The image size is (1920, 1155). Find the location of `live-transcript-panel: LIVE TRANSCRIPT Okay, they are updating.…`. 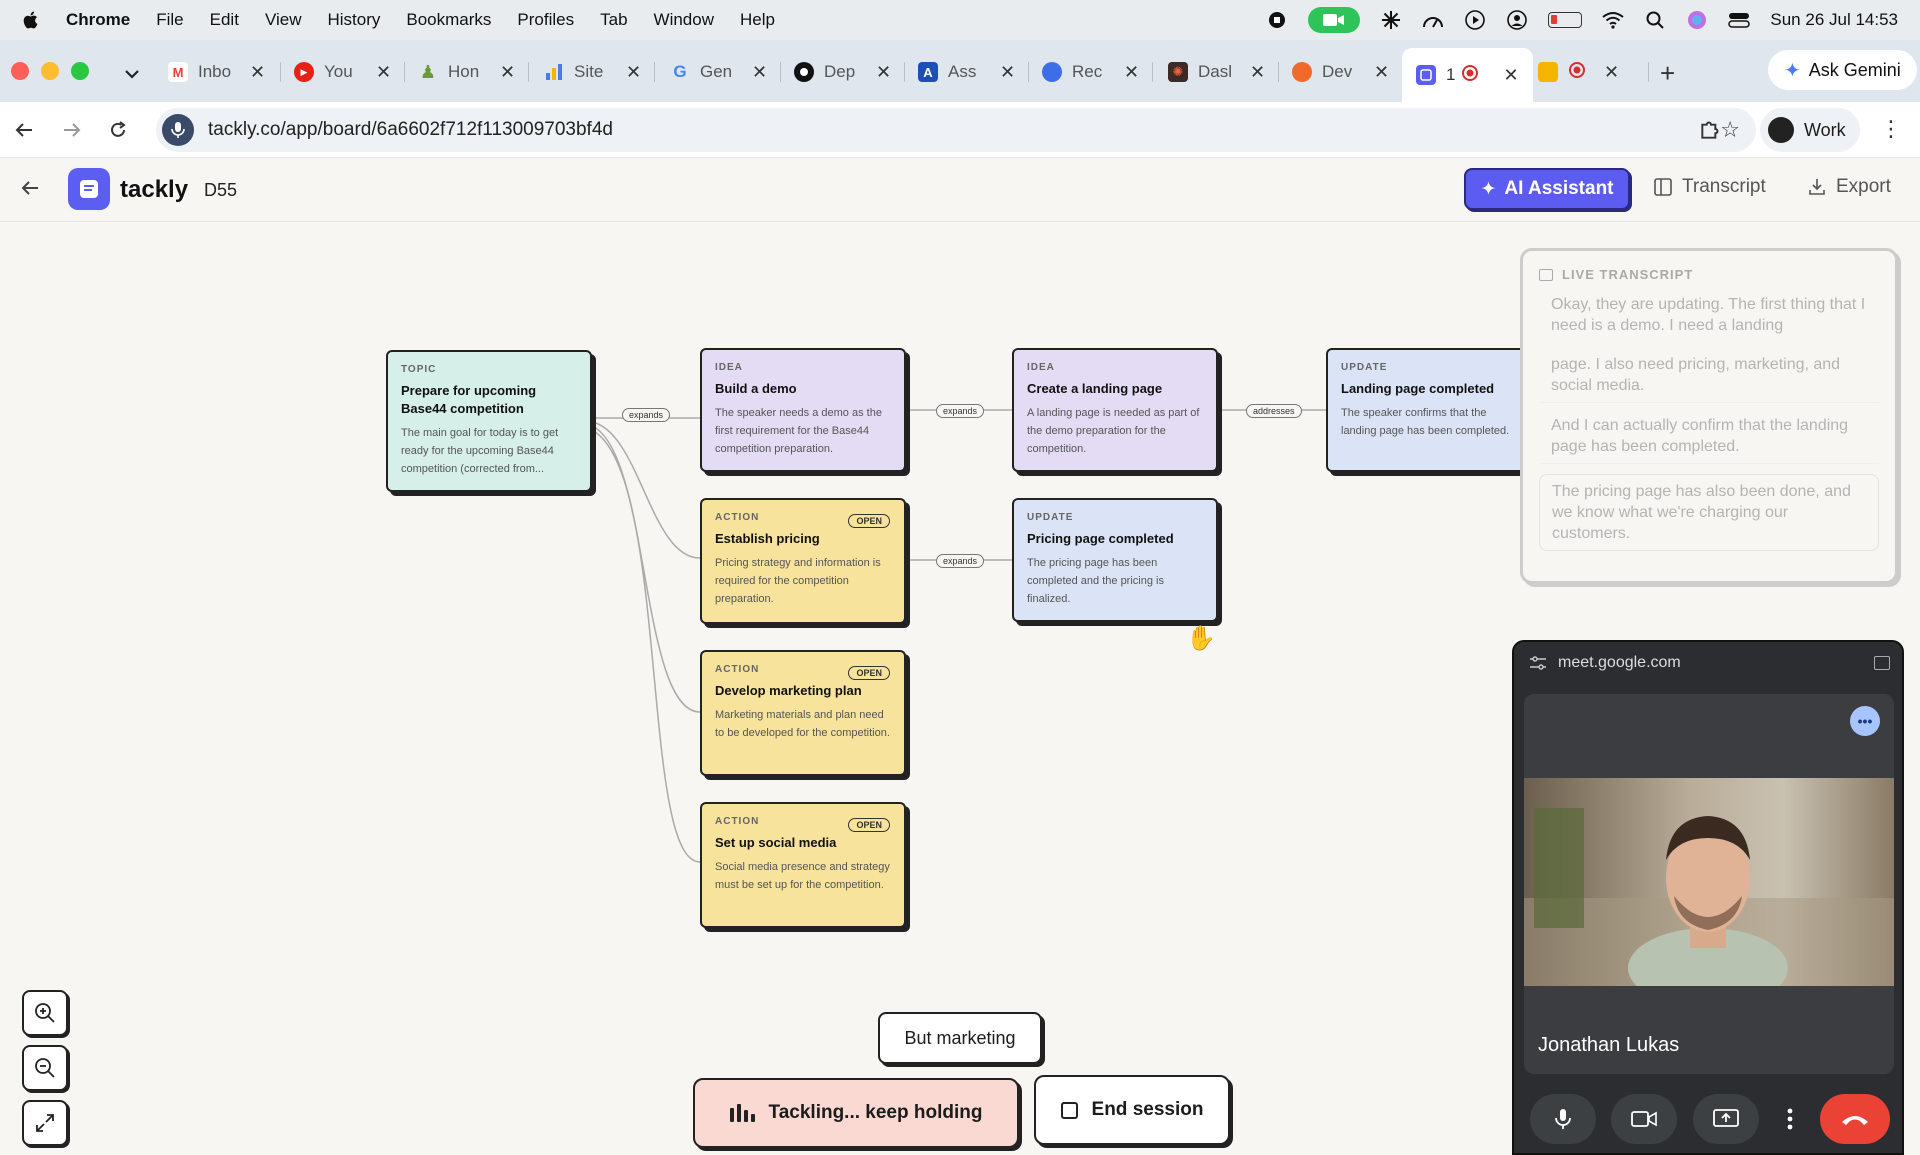

live-transcript-panel: LIVE TRANSCRIPT Okay, they are updating.… is located at coordinates (1709, 416).